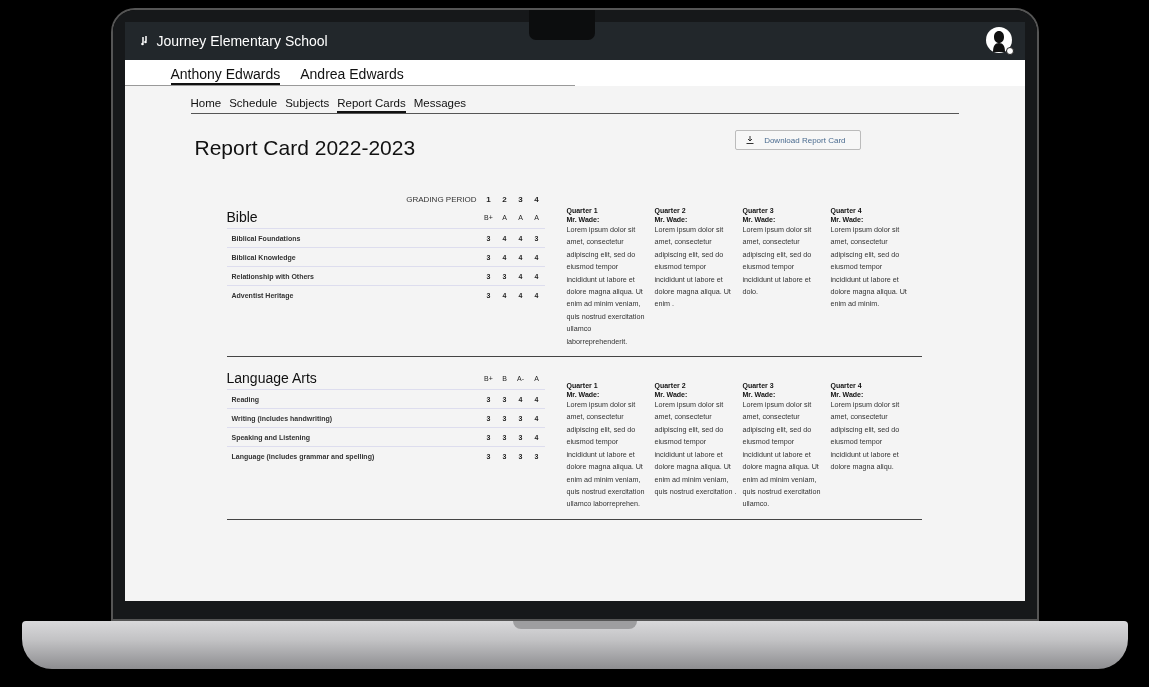 Image resolution: width=1149 pixels, height=687 pixels. Describe the element at coordinates (999, 41) in the screenshot. I see `avatar-icon` at that location.